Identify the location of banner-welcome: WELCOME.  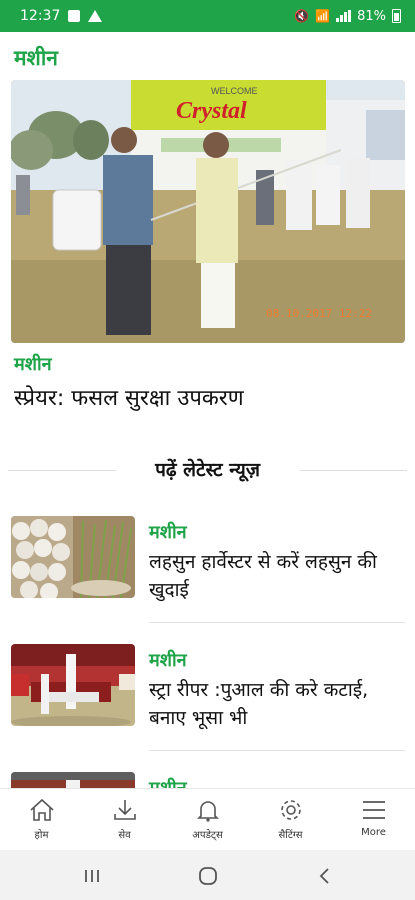
(234, 91).